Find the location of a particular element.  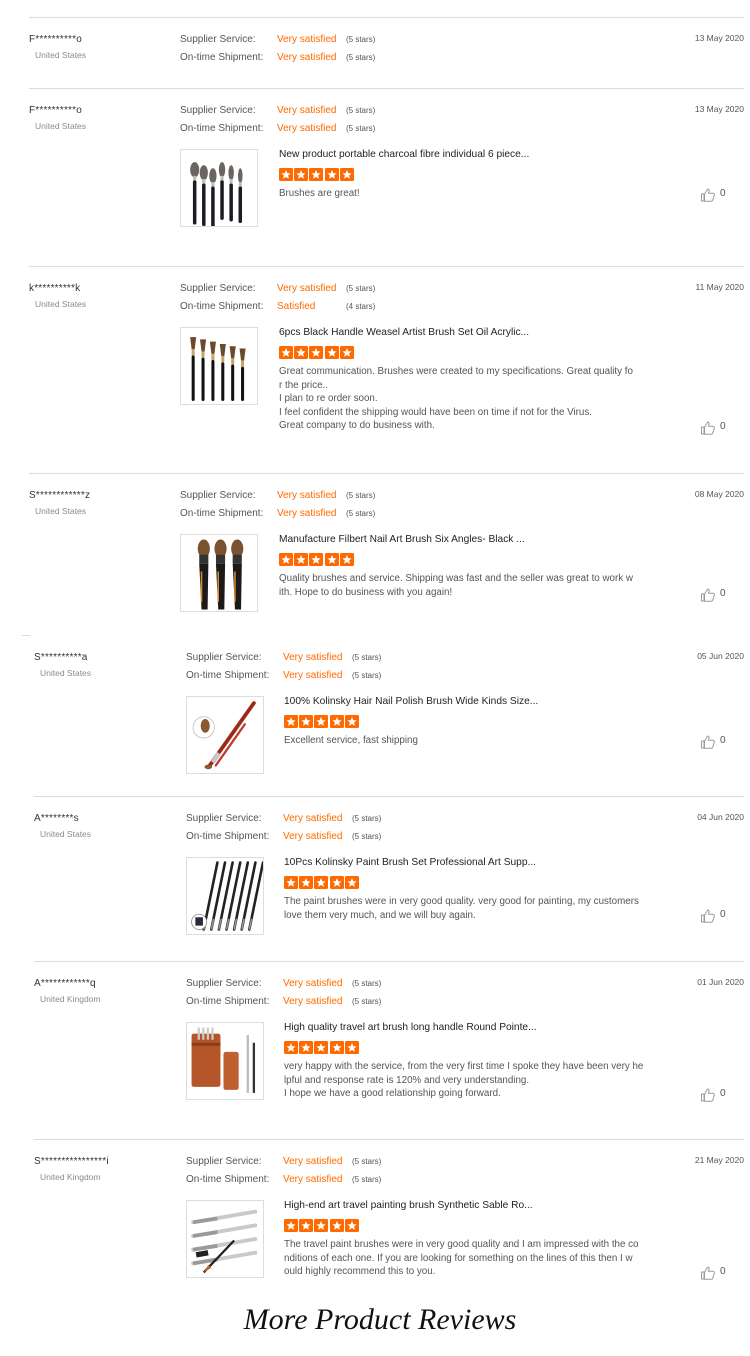

ontime-shipment-rating: Satisfied is located at coordinates (296, 306).